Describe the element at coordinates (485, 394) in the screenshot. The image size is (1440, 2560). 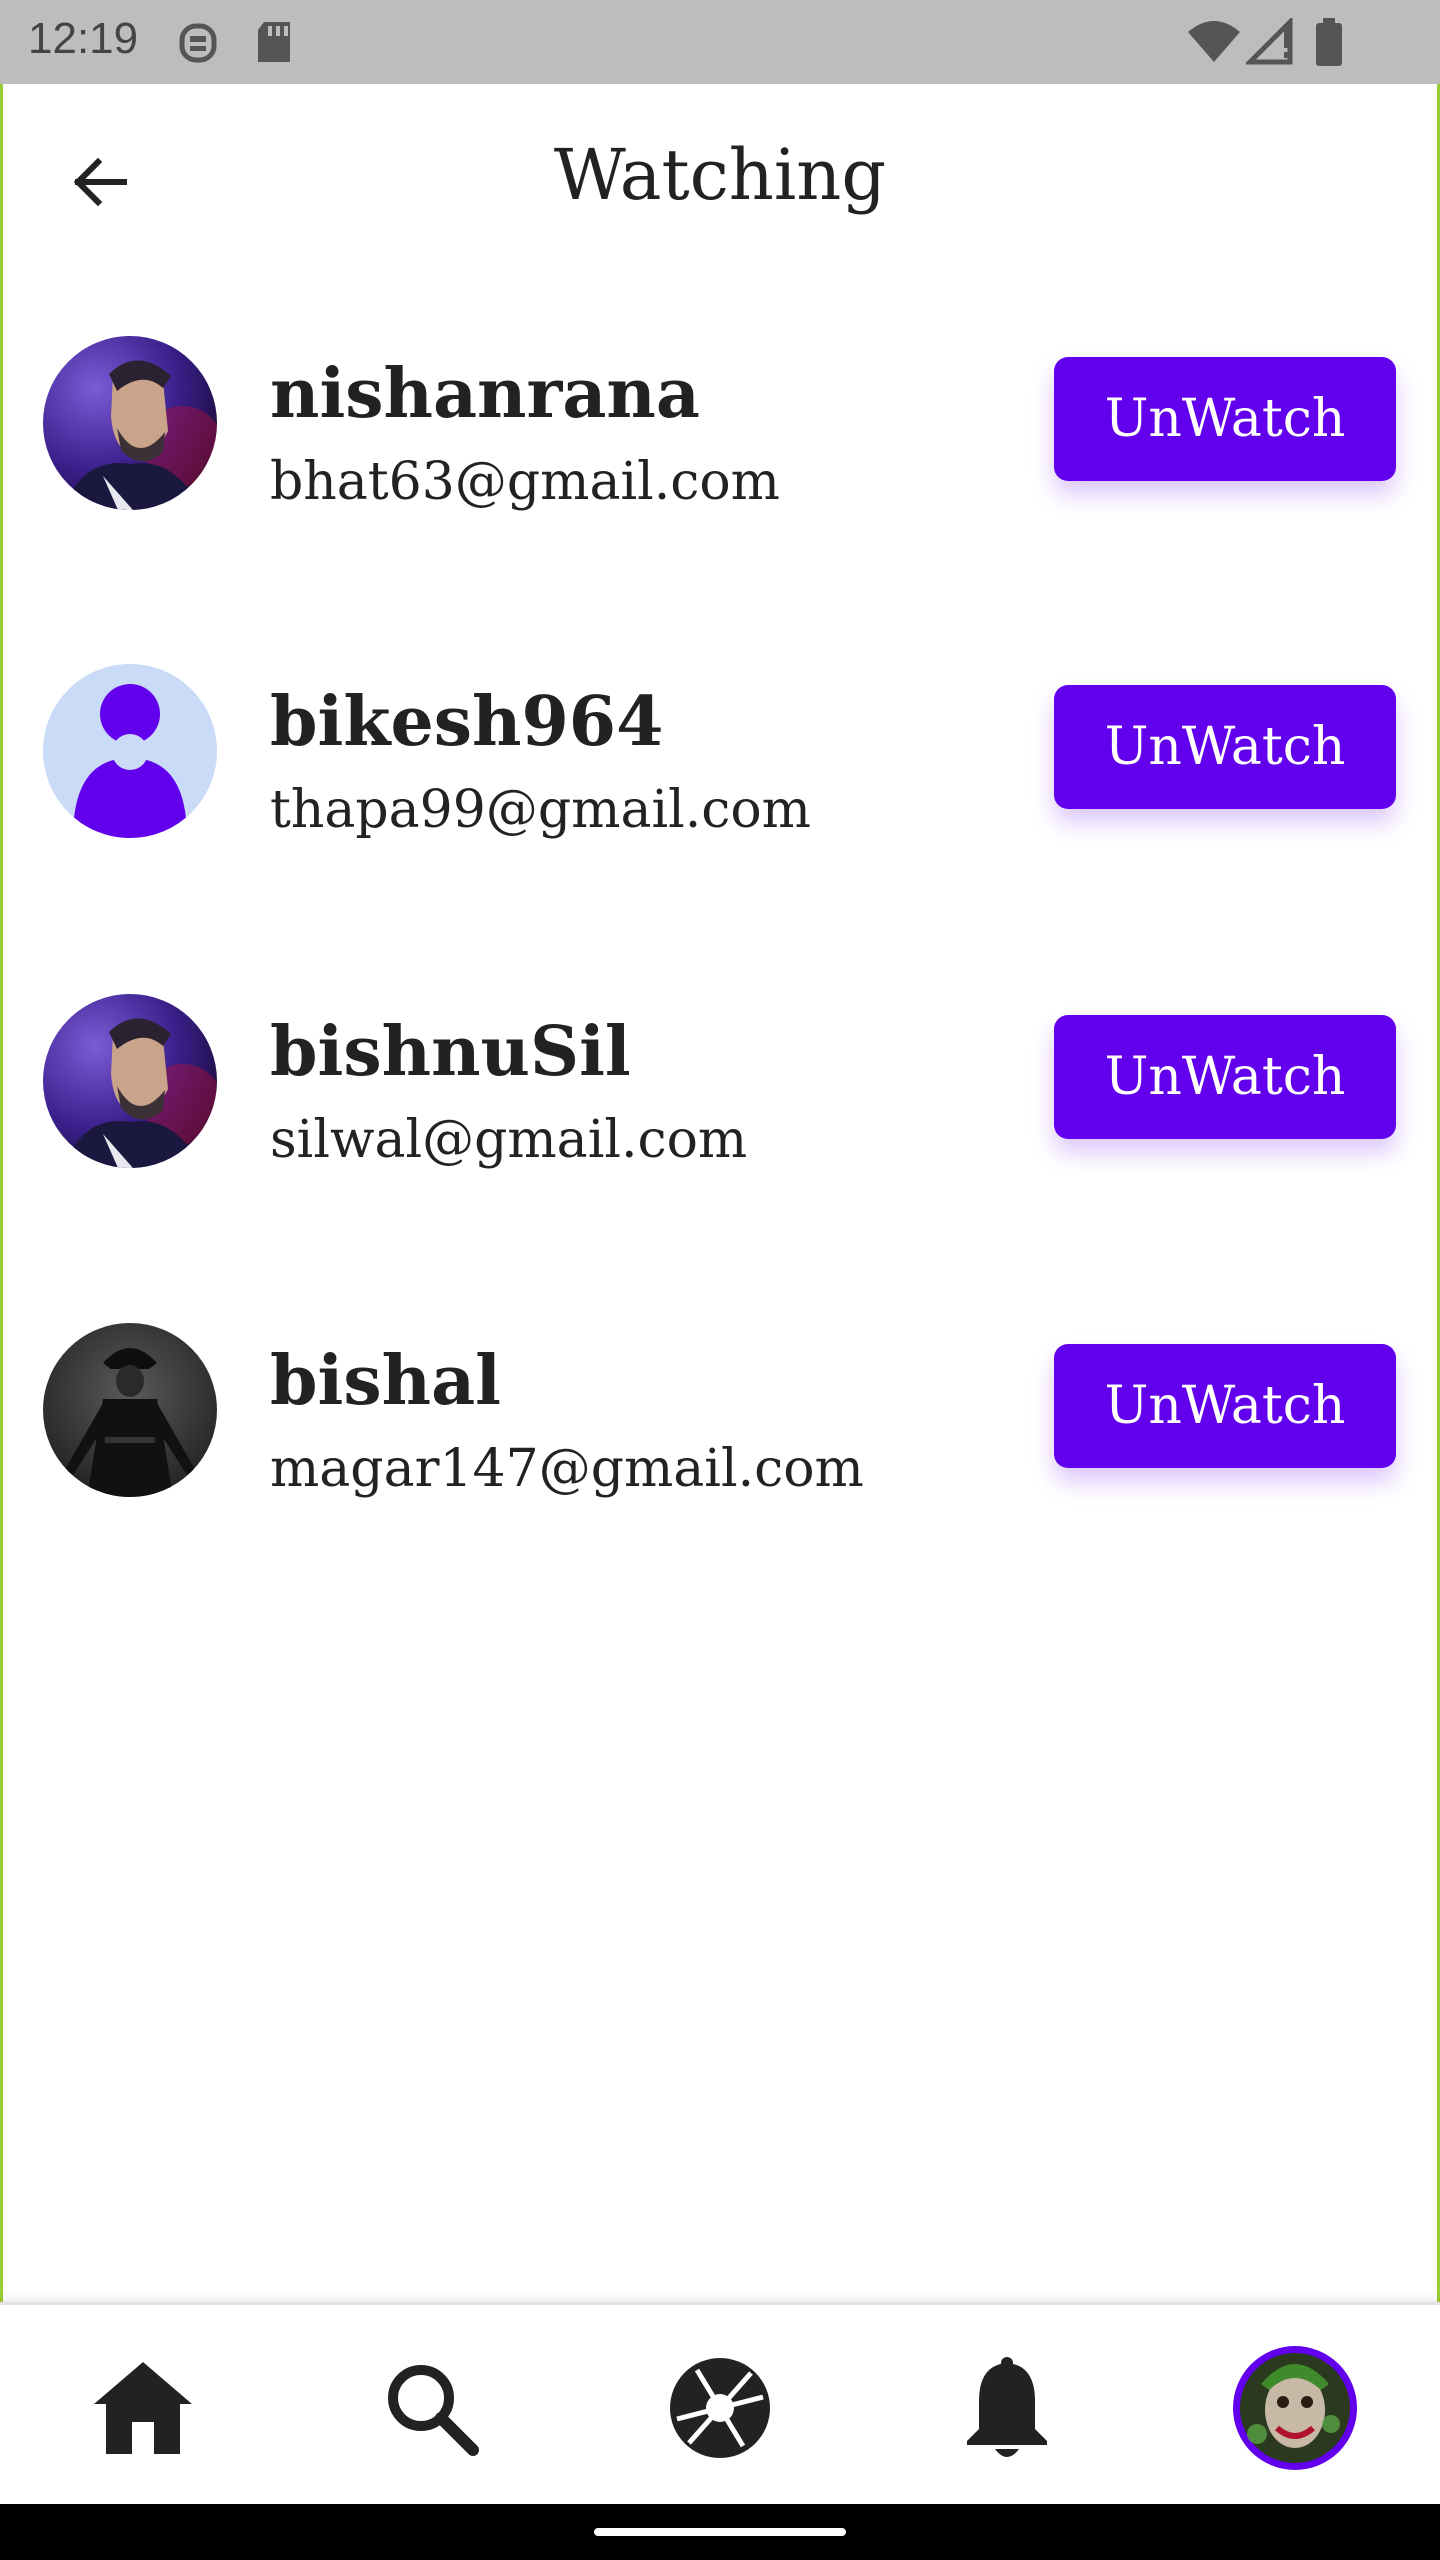
I see `user-name: nishanrana` at that location.